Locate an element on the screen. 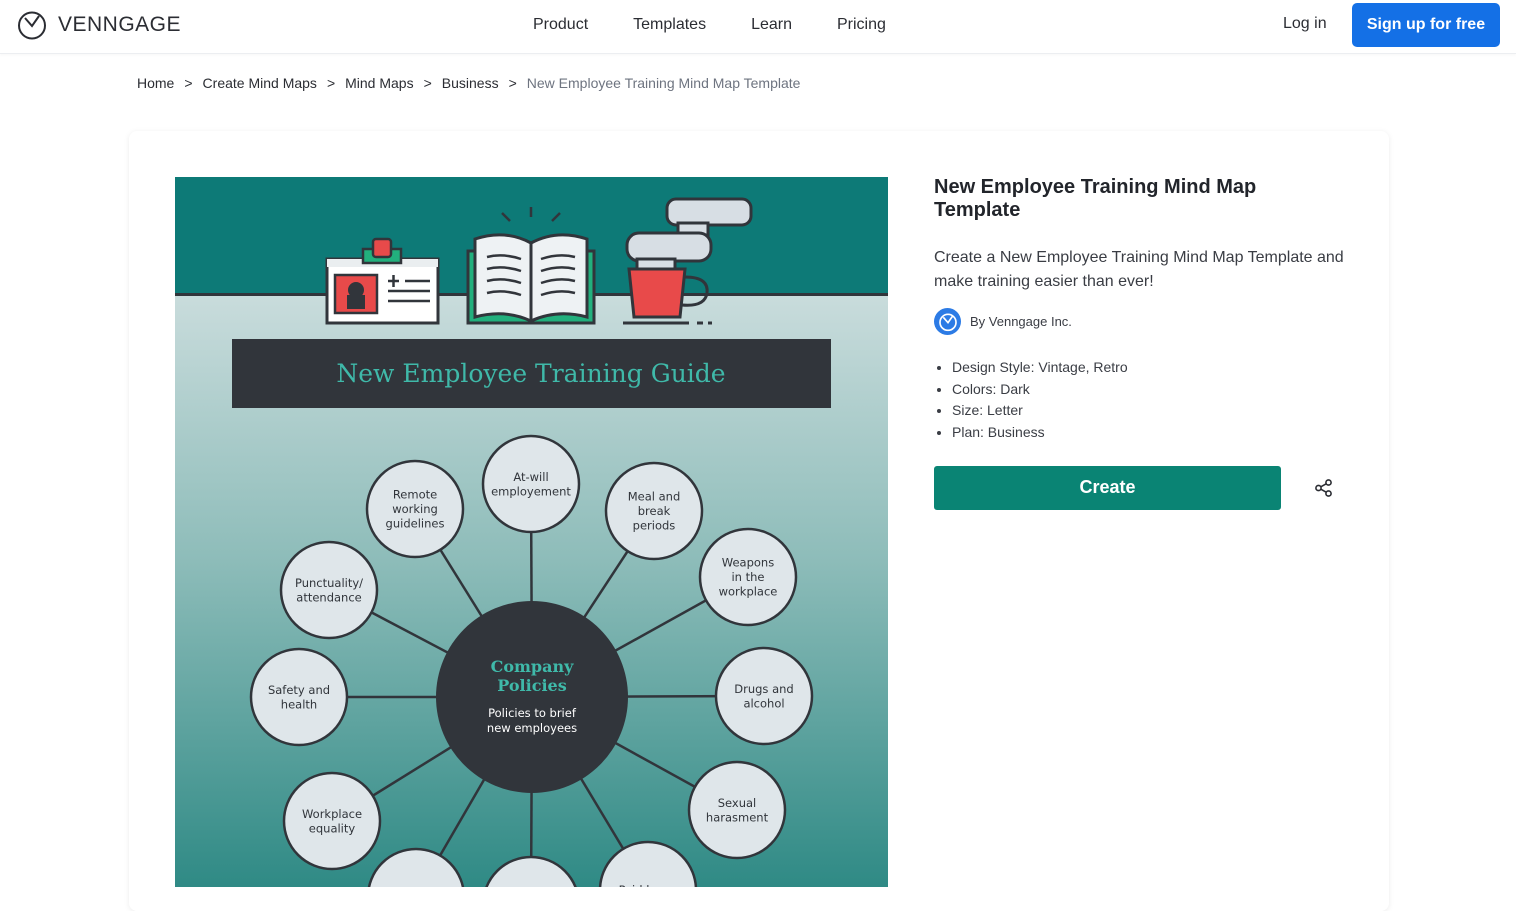 The width and height of the screenshot is (1516, 911). logo-icon is located at coordinates (32, 25).